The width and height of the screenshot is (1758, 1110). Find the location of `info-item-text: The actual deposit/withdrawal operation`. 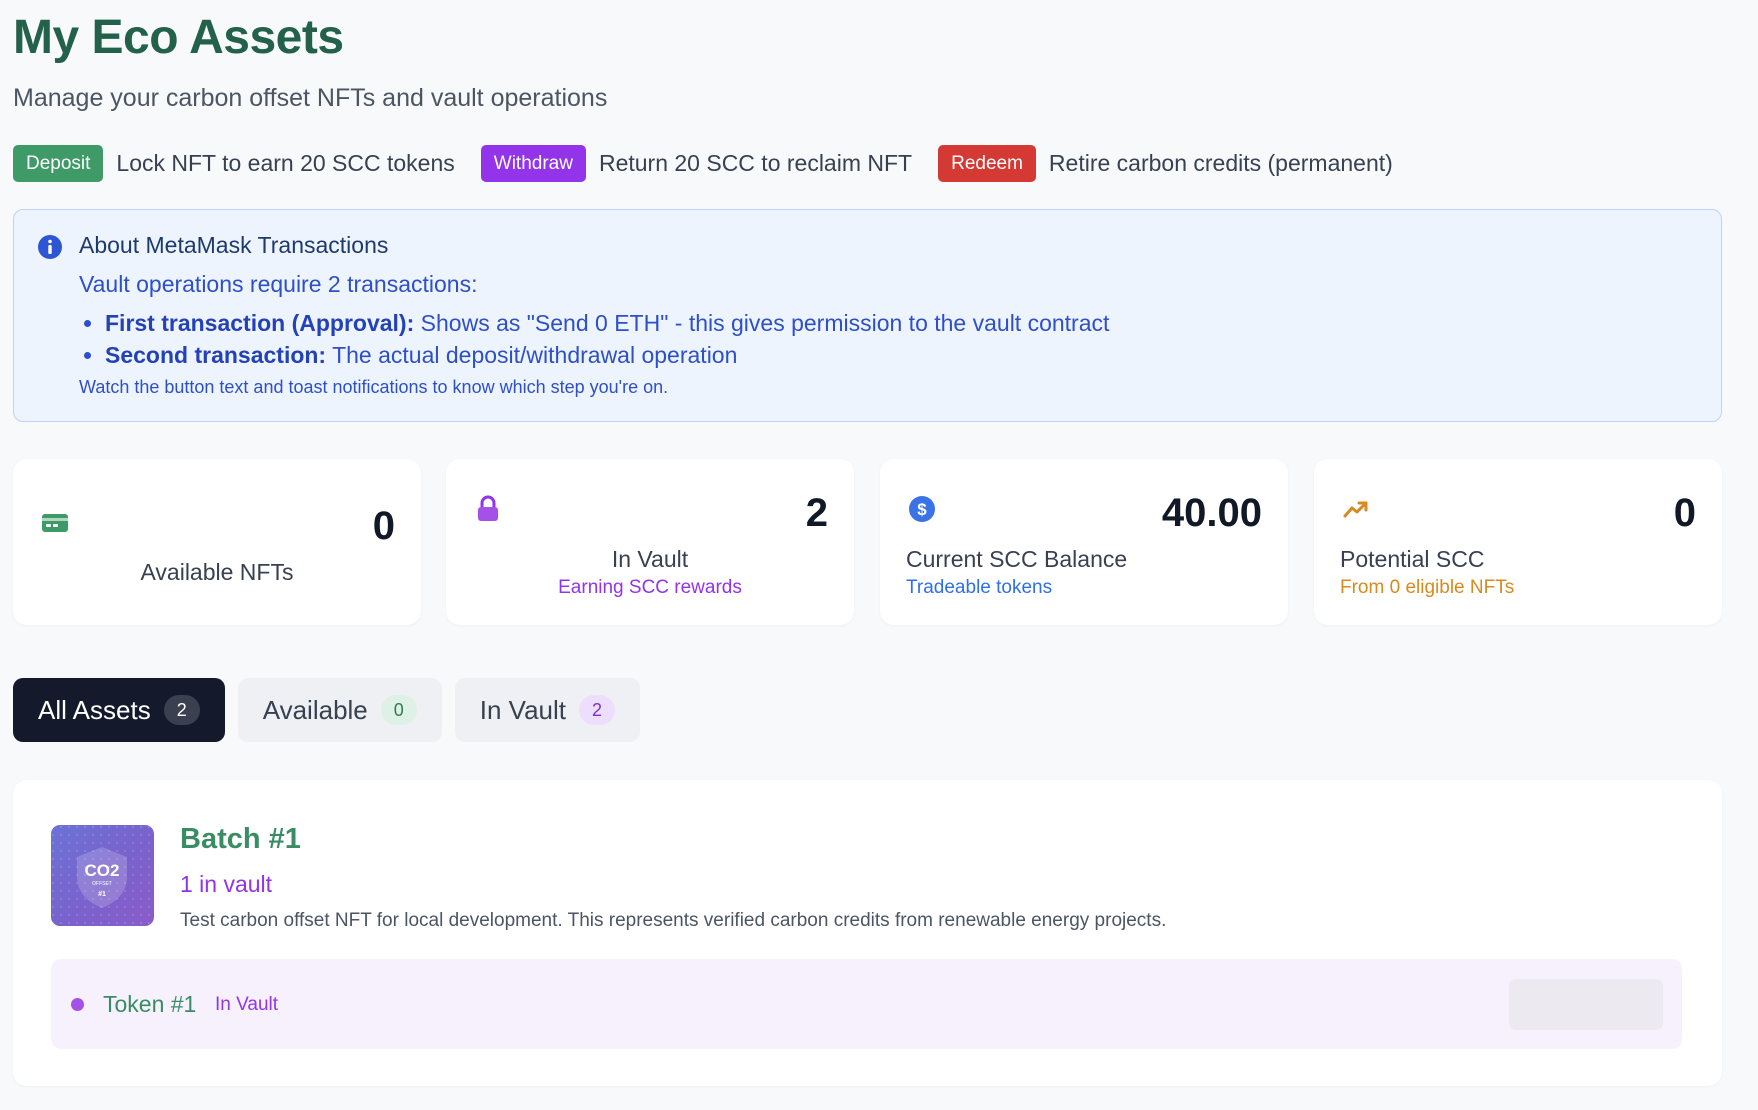

info-item-text: The actual deposit/withdrawal operation is located at coordinates (532, 355).